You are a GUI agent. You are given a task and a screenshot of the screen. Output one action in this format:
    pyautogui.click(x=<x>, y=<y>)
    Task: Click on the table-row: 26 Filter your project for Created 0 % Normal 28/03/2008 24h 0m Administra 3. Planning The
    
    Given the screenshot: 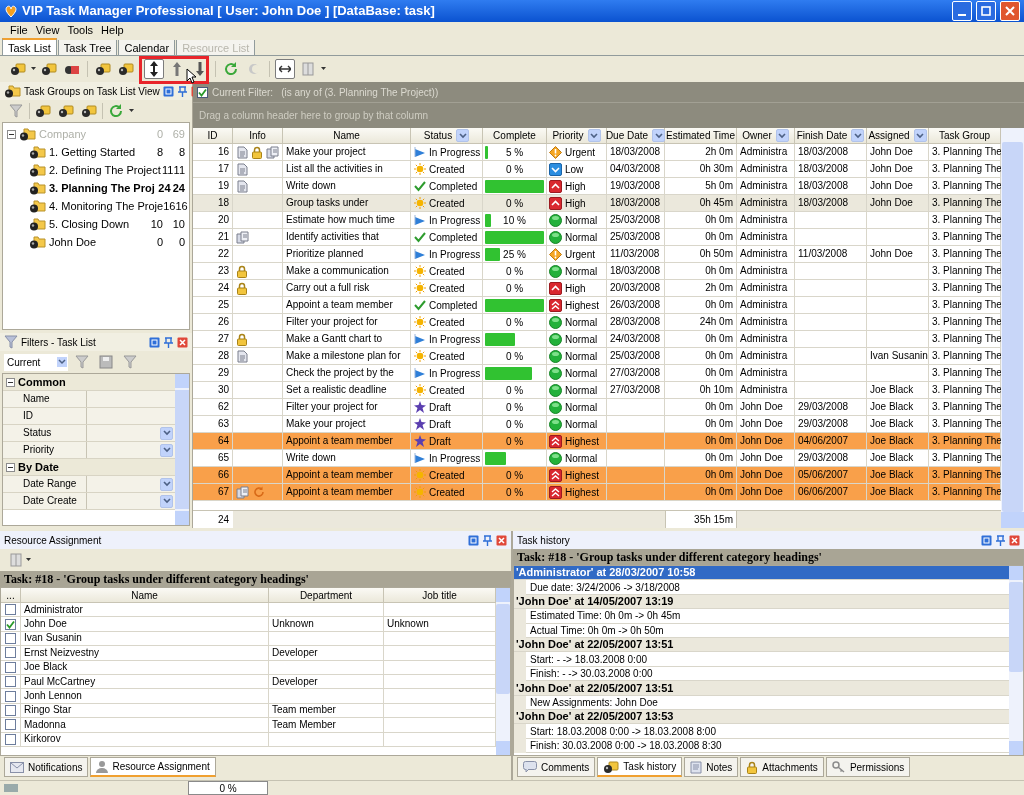 What is the action you would take?
    pyautogui.click(x=597, y=322)
    